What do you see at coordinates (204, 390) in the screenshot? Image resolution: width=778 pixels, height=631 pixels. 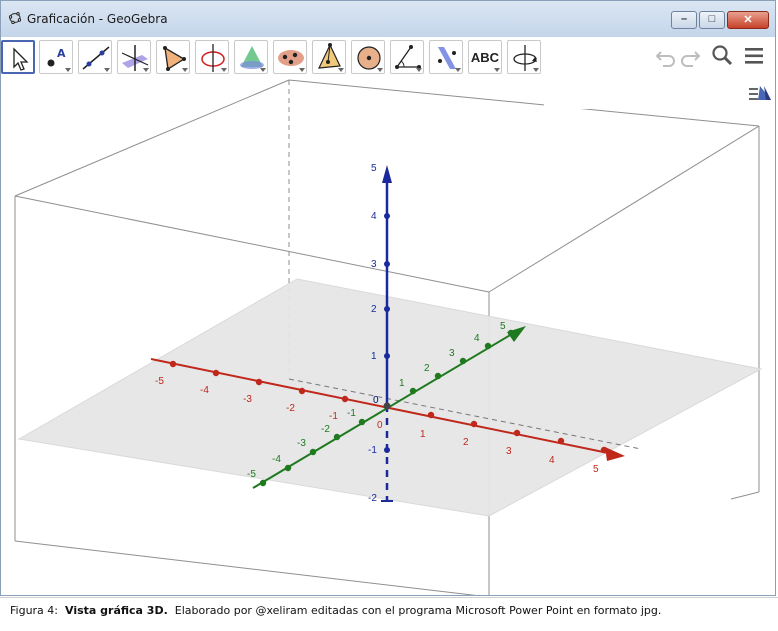 I see `x-tick-label: -4` at bounding box center [204, 390].